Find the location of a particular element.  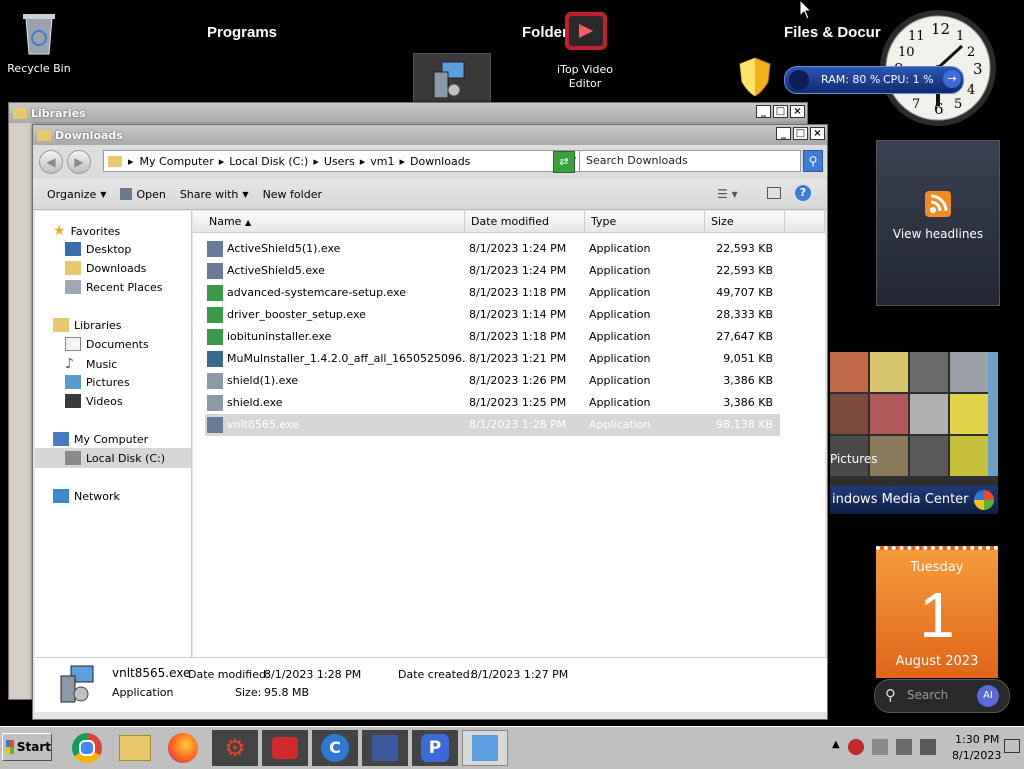

file-name-cell: advanced-systemcare-setup.exe is located at coordinates (317, 292).